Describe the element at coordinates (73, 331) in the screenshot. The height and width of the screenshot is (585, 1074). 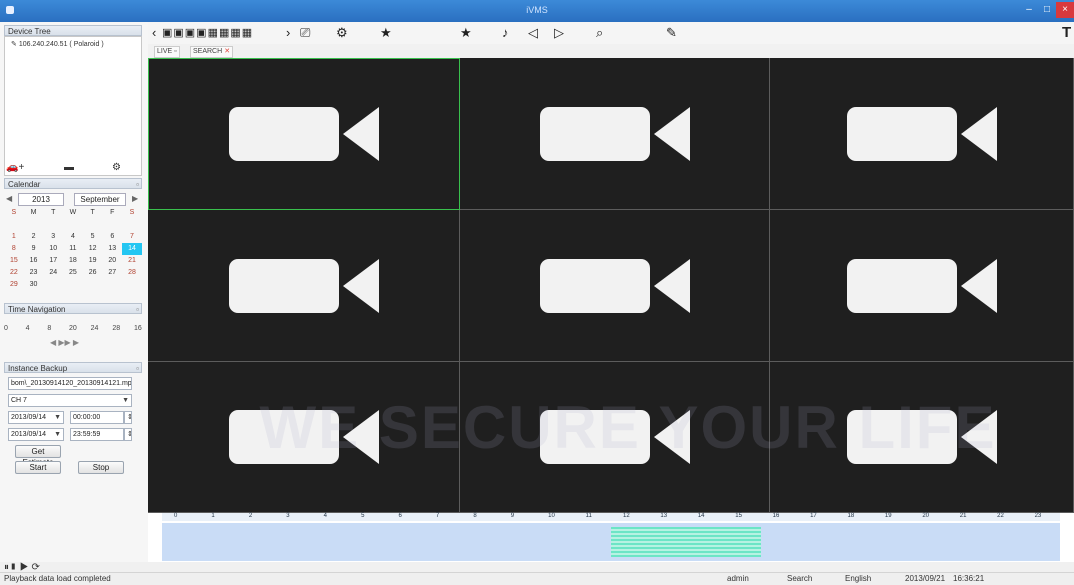
I see `time-navigation-scale: 0 4 8 20 24 28 16` at that location.